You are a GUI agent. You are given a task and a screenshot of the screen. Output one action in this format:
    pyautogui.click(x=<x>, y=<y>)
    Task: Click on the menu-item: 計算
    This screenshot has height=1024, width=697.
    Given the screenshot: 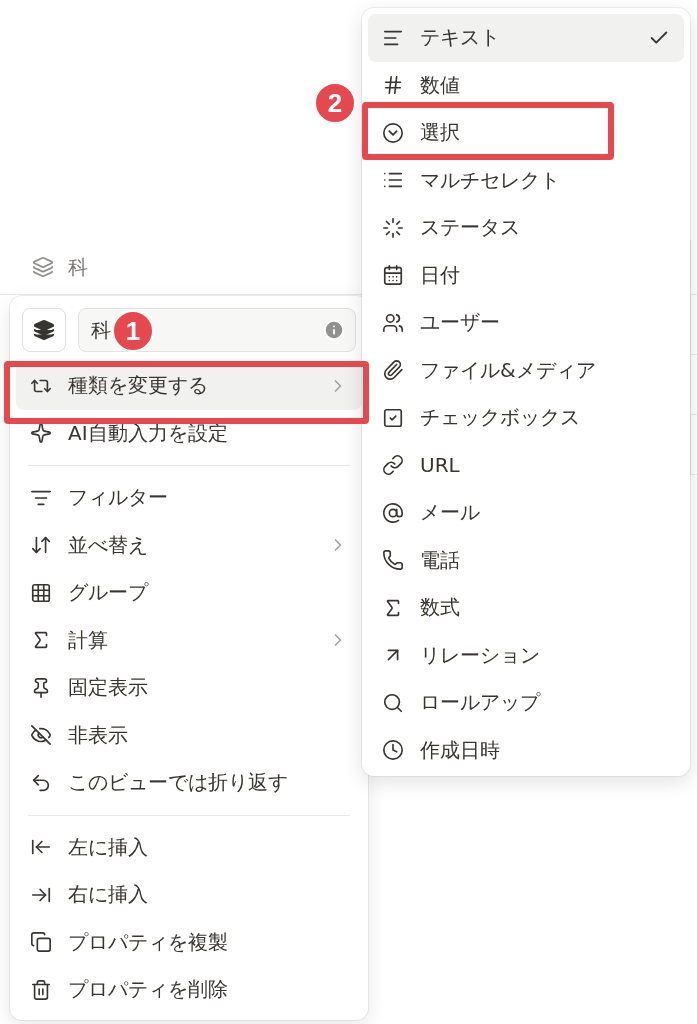 What is the action you would take?
    pyautogui.click(x=189, y=640)
    